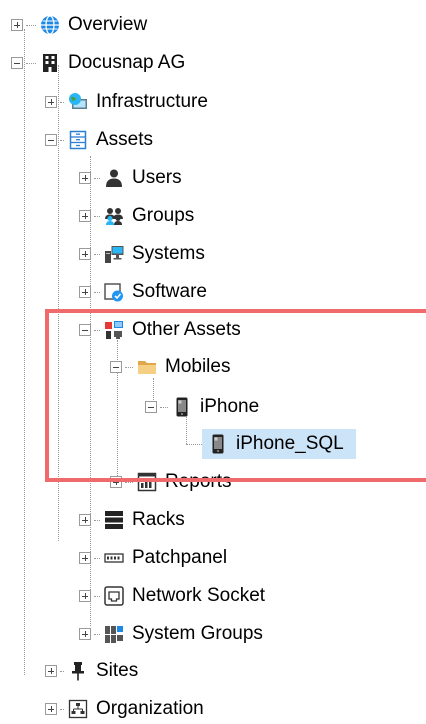  What do you see at coordinates (114, 596) in the screenshot?
I see `network-socket-icon` at bounding box center [114, 596].